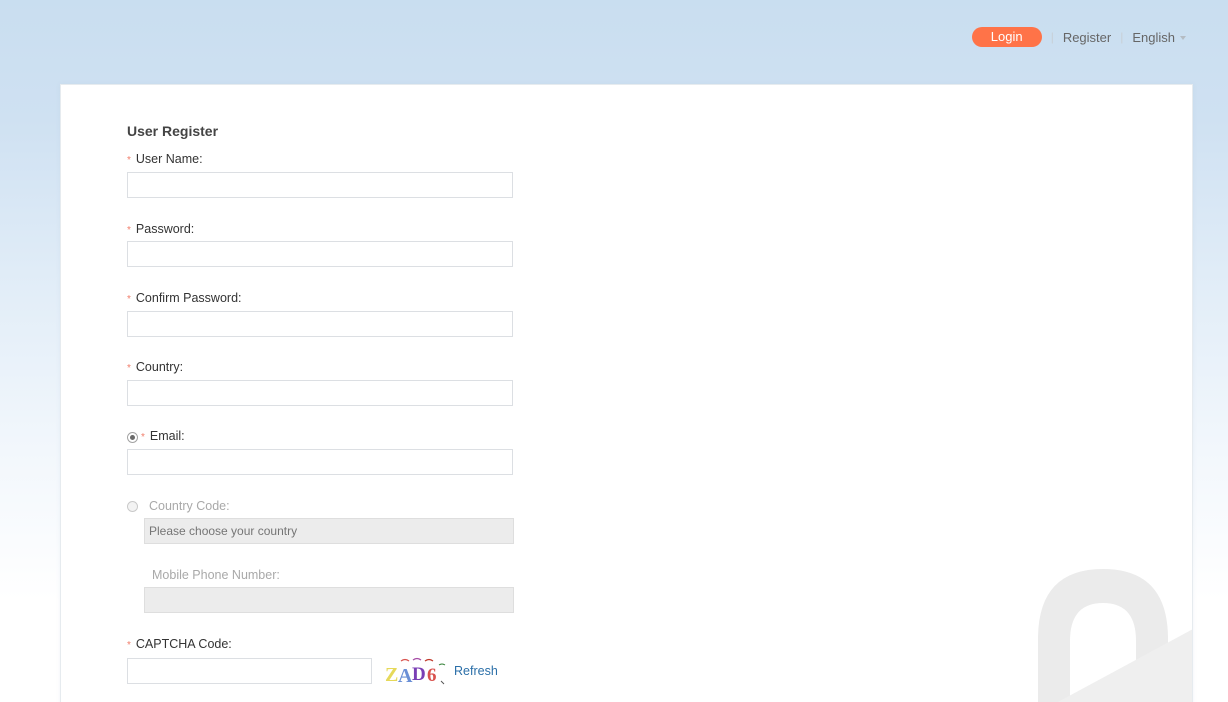  I want to click on confirm-password-label: * Confirm Password:, so click(184, 298).